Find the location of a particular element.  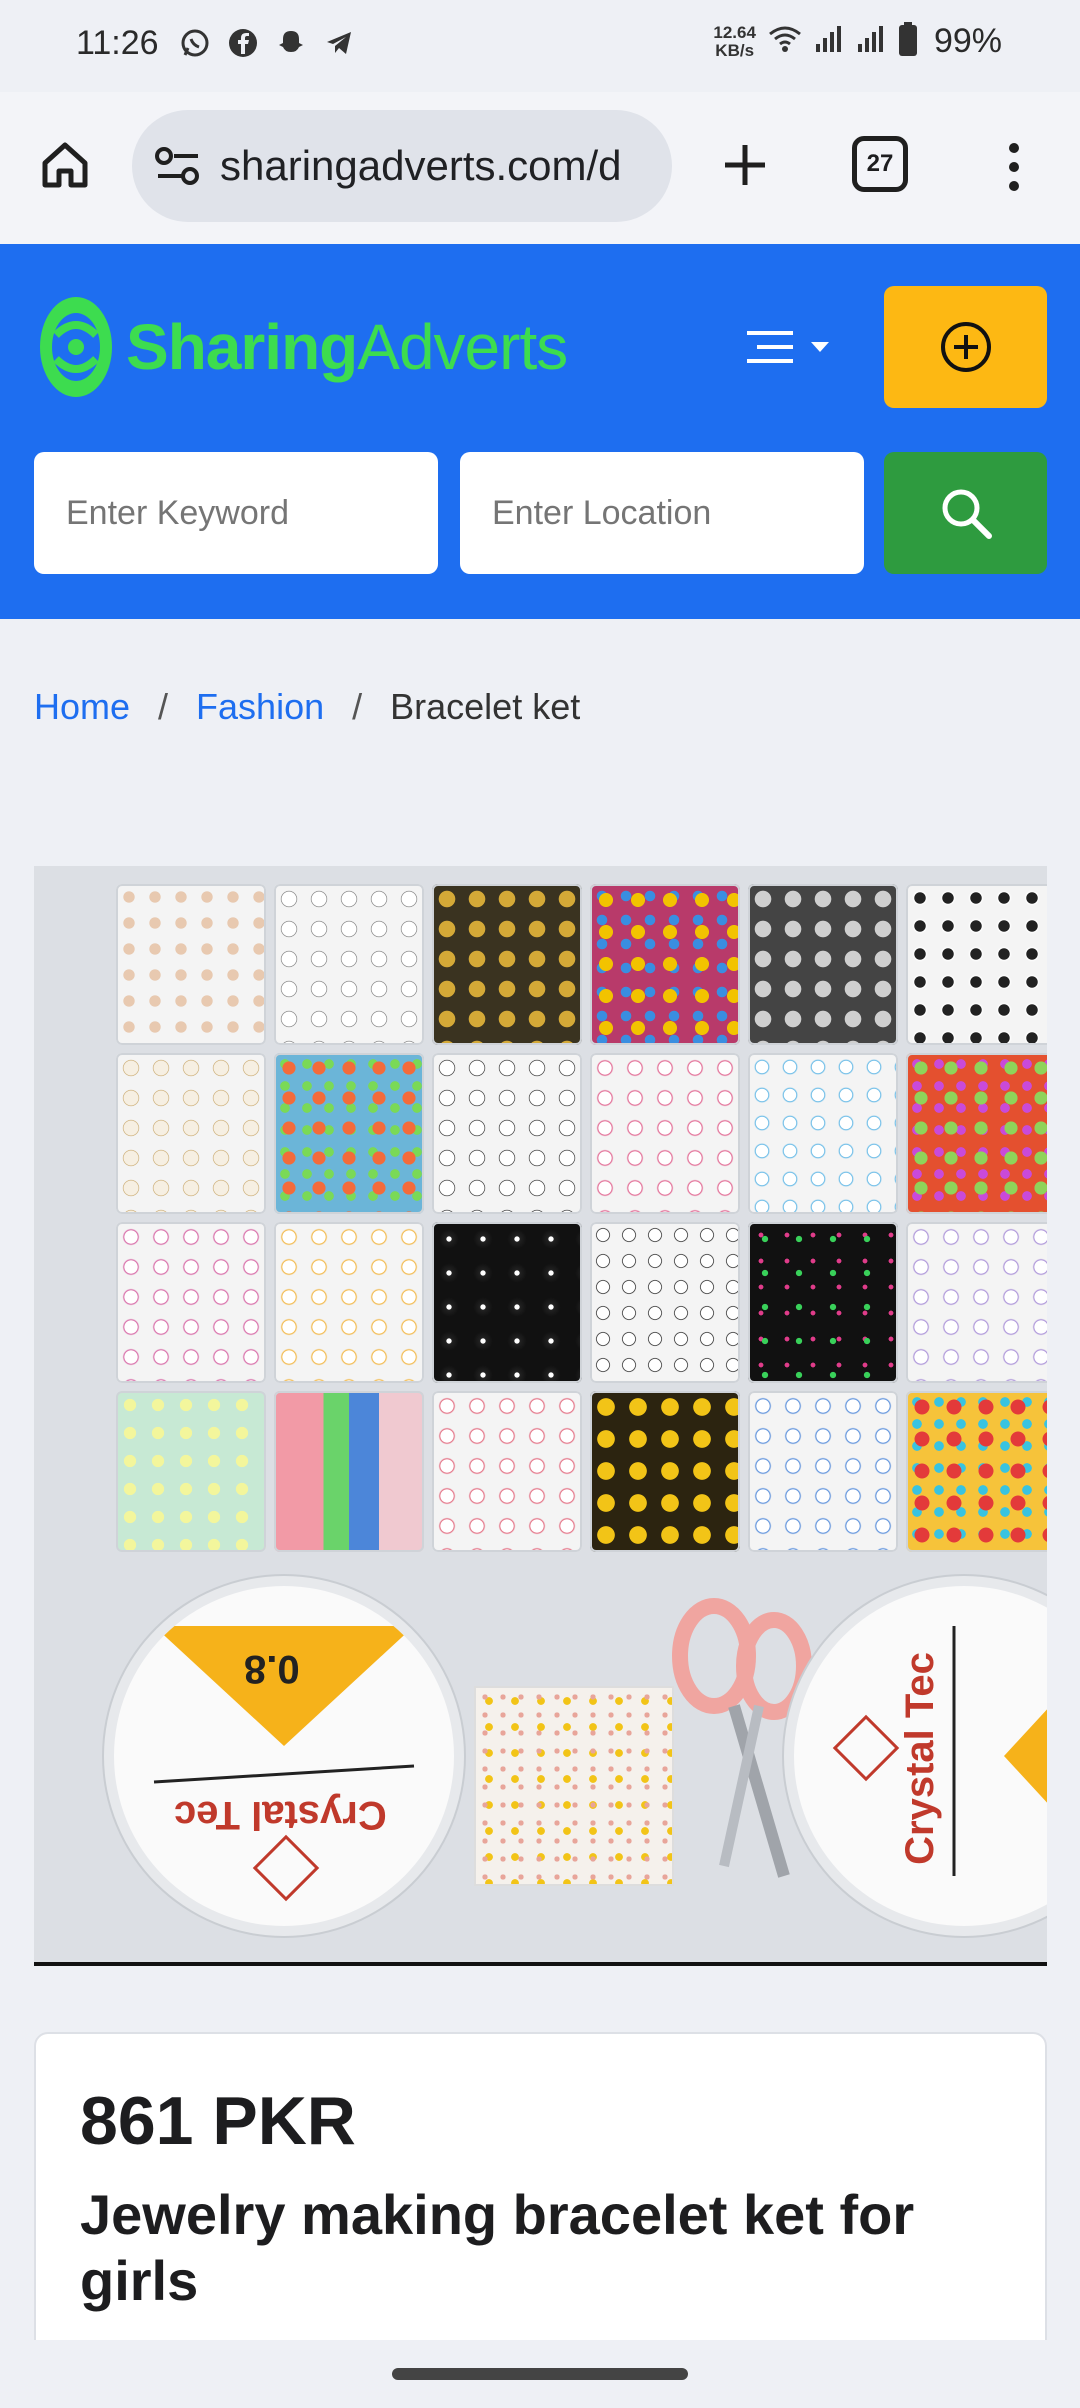

logo-text-part2: Adverts is located at coordinates (462, 347).